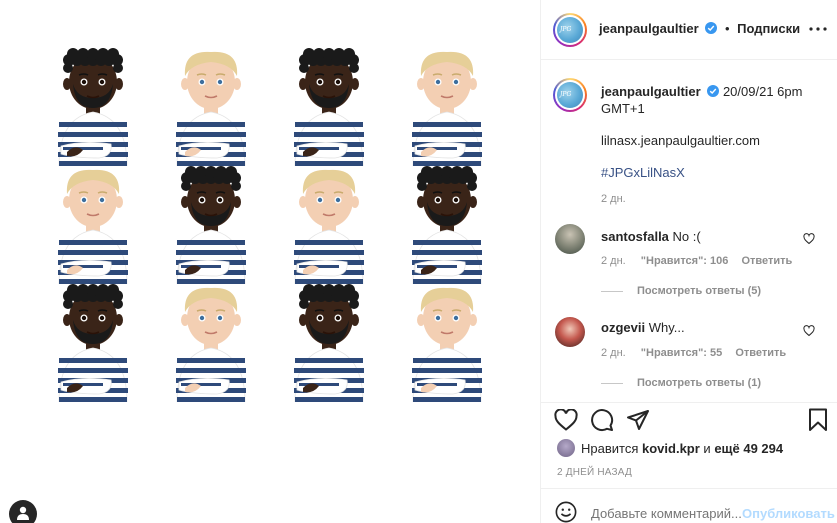  What do you see at coordinates (623, 108) in the screenshot?
I see `caption-timezone: GMT+1` at bounding box center [623, 108].